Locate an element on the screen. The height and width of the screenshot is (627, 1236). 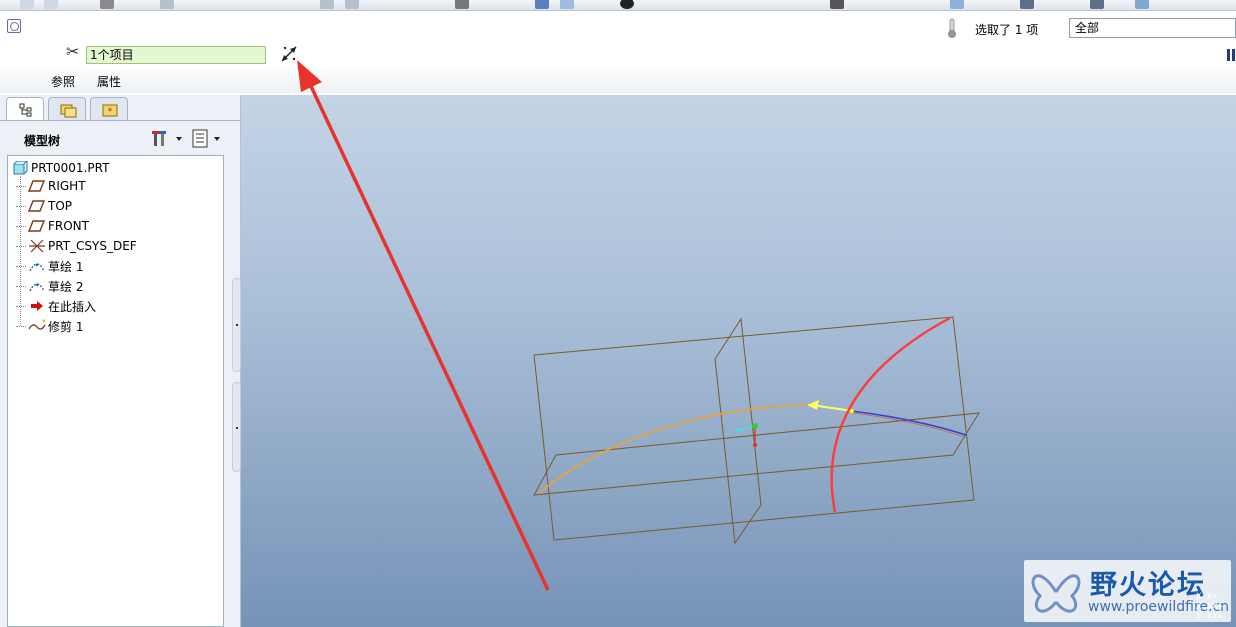
coordinate-readout: X X+ X XX+ Y YX+ is located at coordinates (1210, 607).